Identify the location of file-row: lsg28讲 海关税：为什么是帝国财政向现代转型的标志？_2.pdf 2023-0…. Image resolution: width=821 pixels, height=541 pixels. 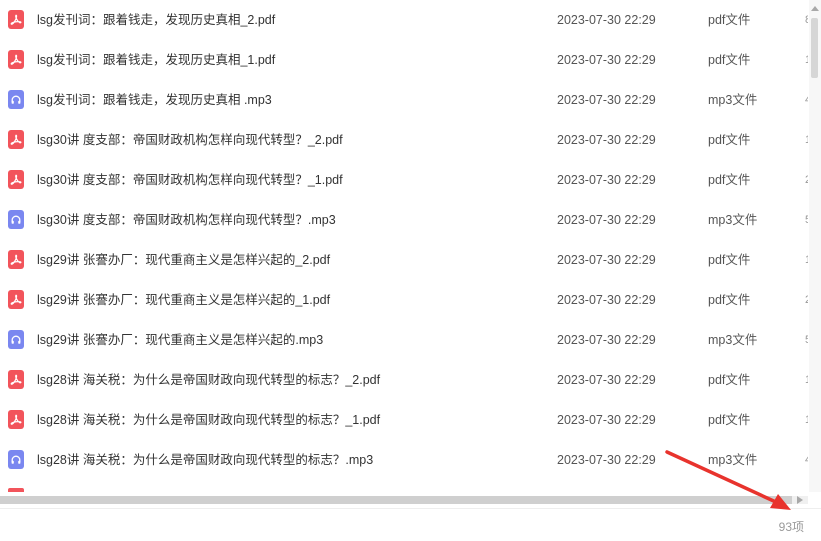
(404, 380).